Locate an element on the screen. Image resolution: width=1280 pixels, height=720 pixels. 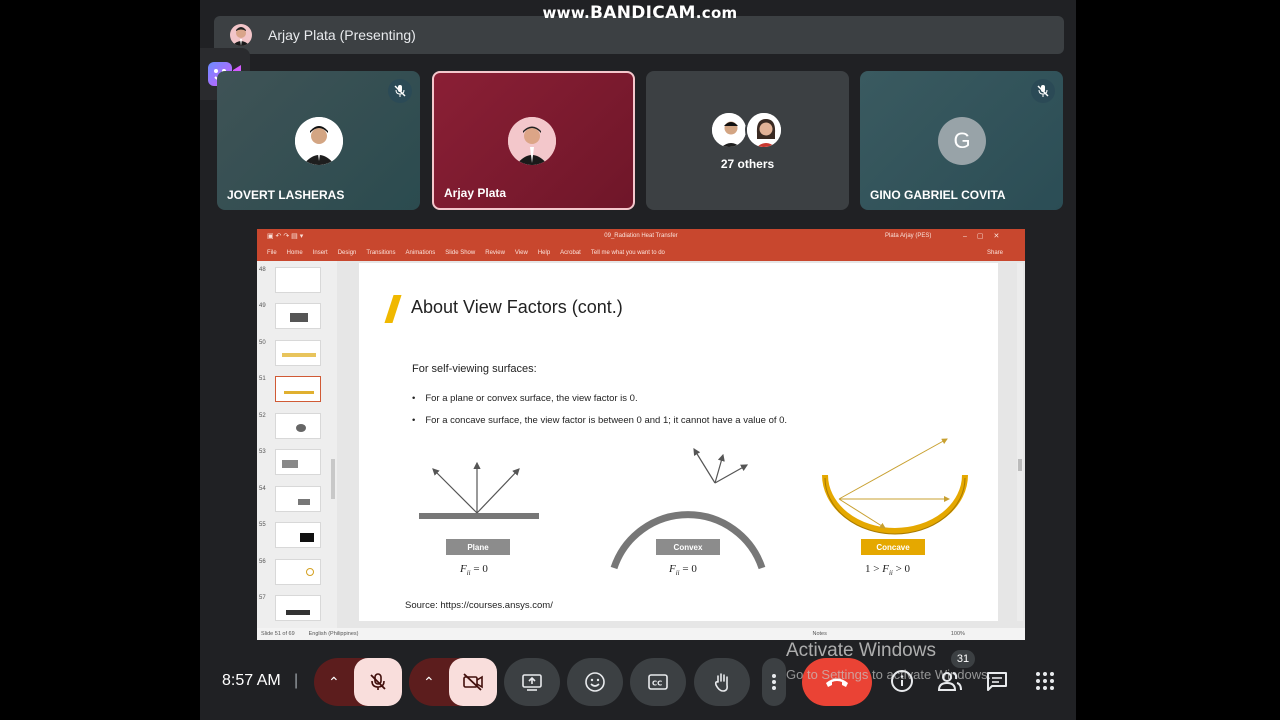
participant-name: GINO GABRIEL COVITA is located at coordinates (938, 195).